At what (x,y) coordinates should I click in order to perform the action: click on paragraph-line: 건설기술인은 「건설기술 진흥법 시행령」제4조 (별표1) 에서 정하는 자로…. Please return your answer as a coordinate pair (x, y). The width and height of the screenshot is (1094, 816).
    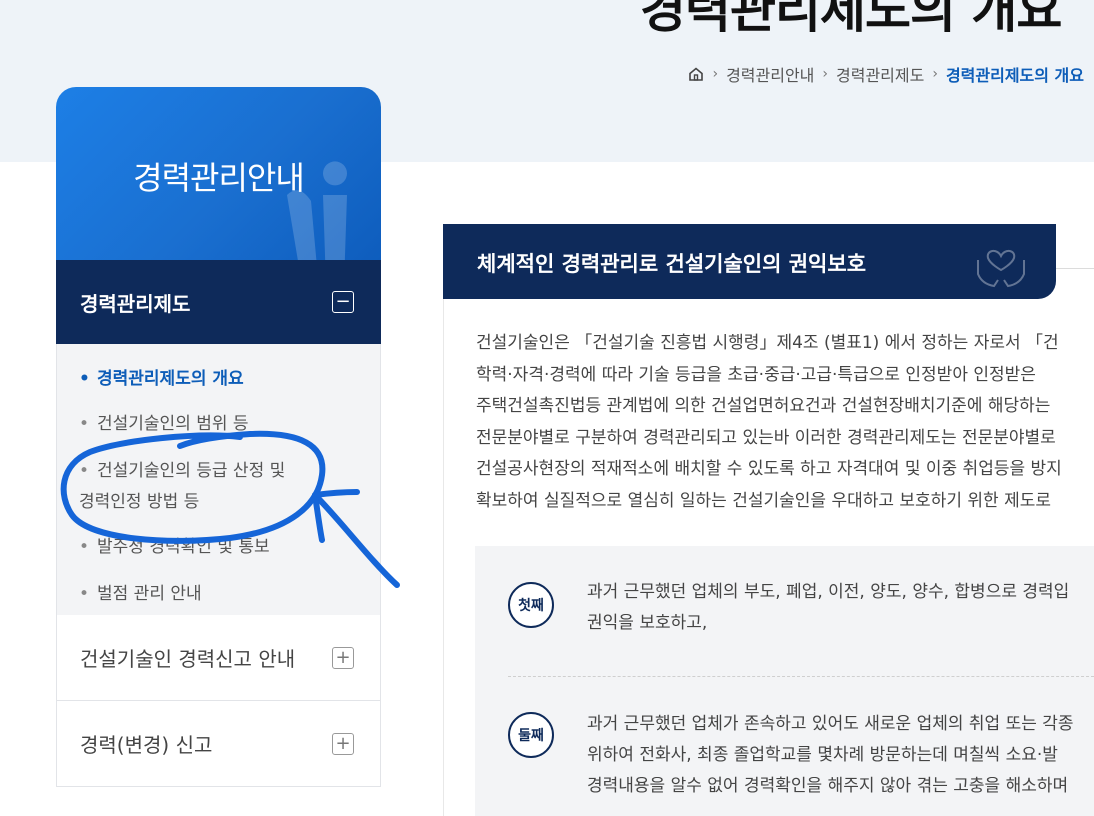
    Looking at the image, I should click on (767, 343).